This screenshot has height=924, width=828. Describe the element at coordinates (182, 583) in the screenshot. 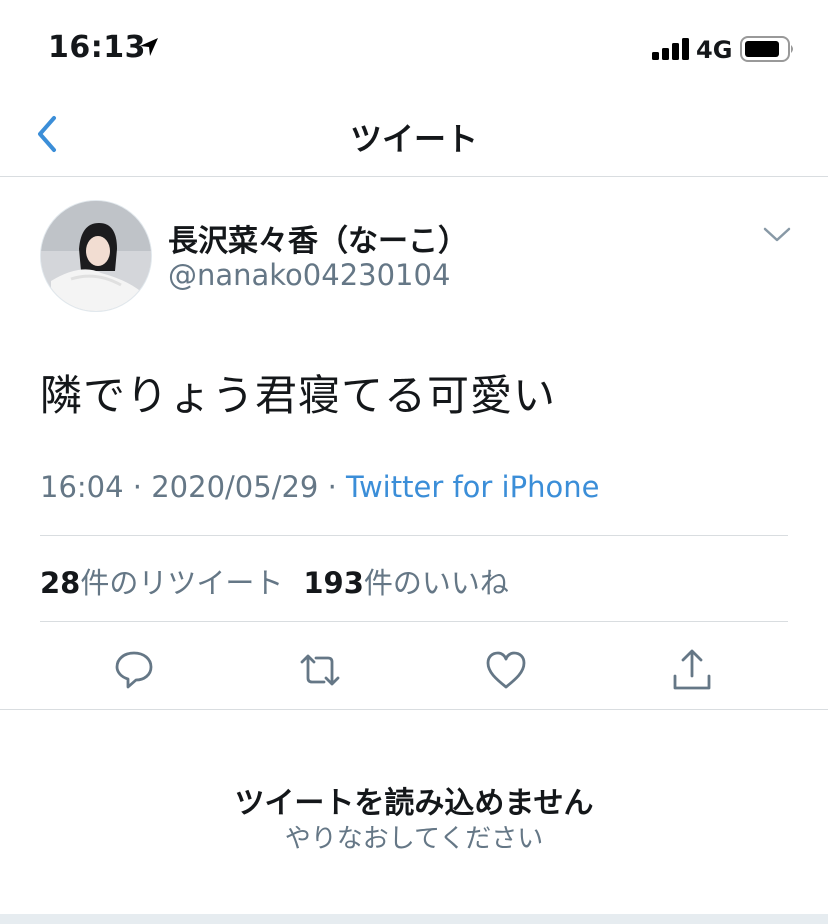

I see `retweet-label: 件のリツイート` at that location.